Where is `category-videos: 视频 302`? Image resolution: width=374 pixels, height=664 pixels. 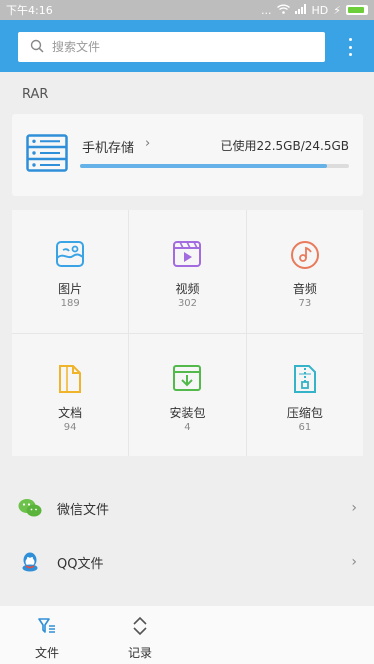
category-videos: 视频 302 is located at coordinates (187, 271).